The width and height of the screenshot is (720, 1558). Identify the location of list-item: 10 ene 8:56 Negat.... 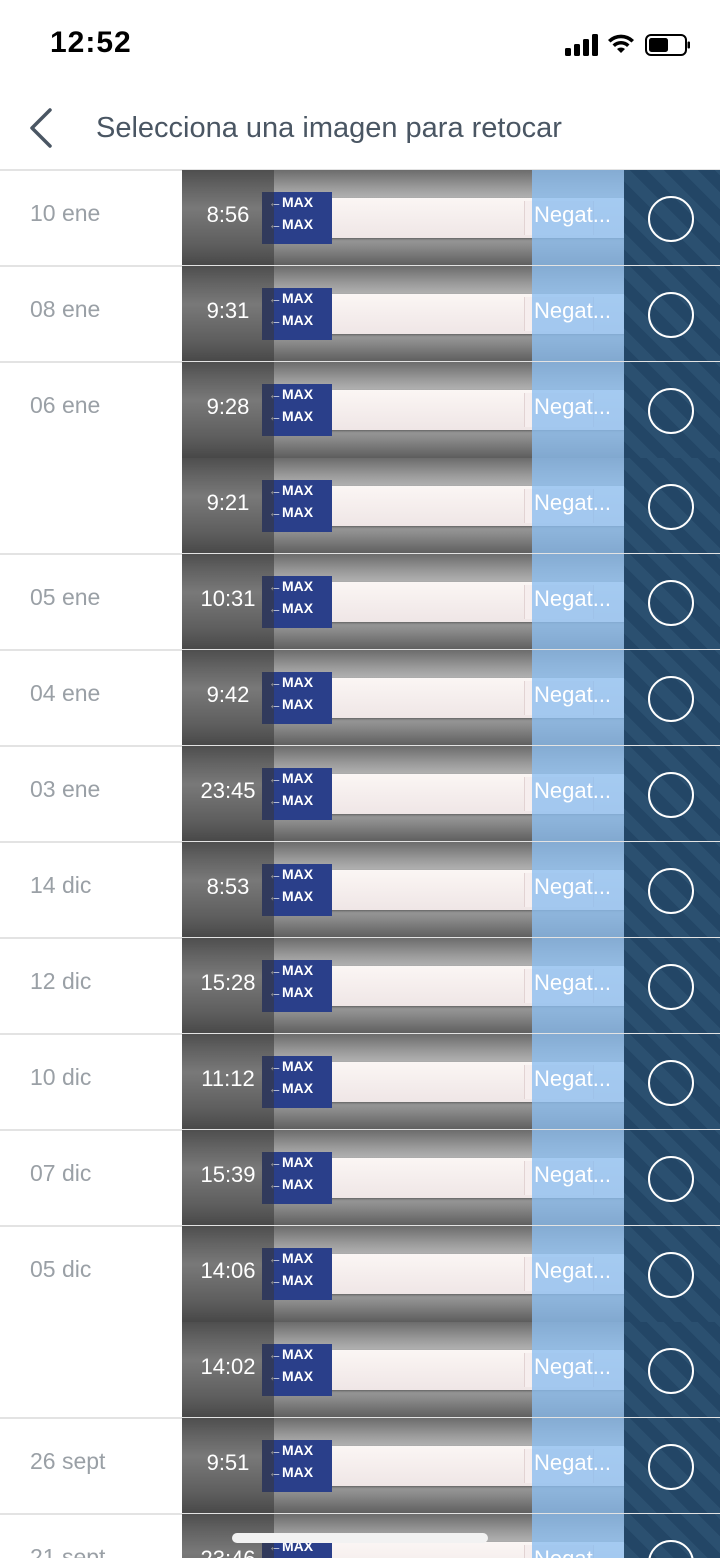
(360, 217).